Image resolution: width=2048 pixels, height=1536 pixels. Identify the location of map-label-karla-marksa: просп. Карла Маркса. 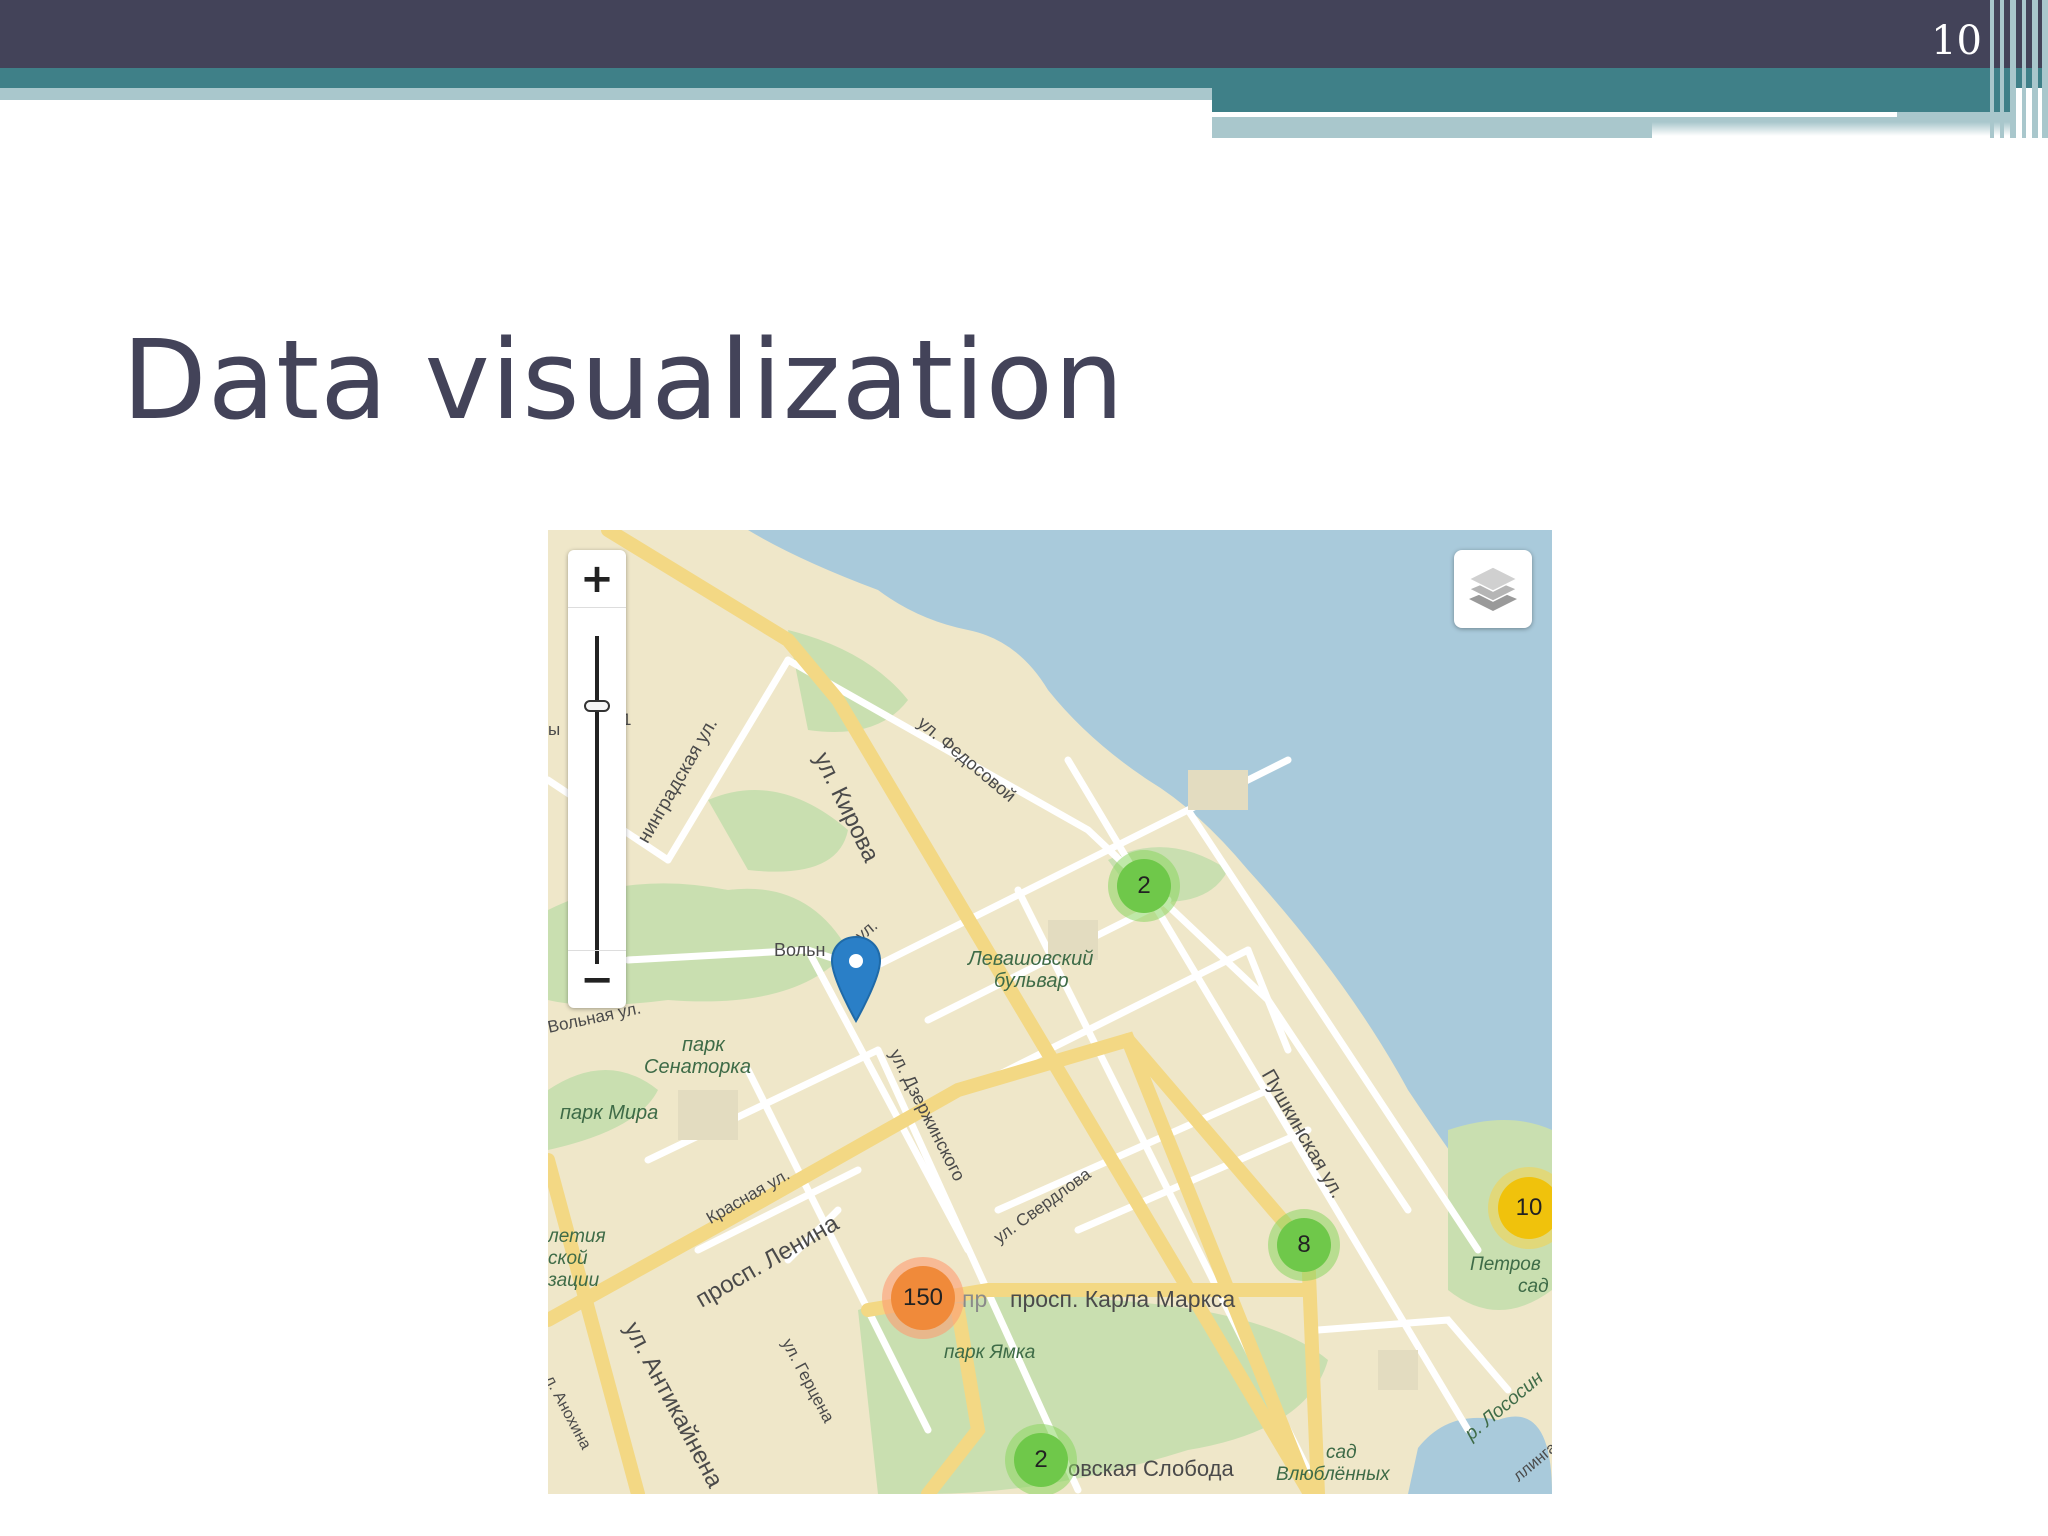
(1123, 1299).